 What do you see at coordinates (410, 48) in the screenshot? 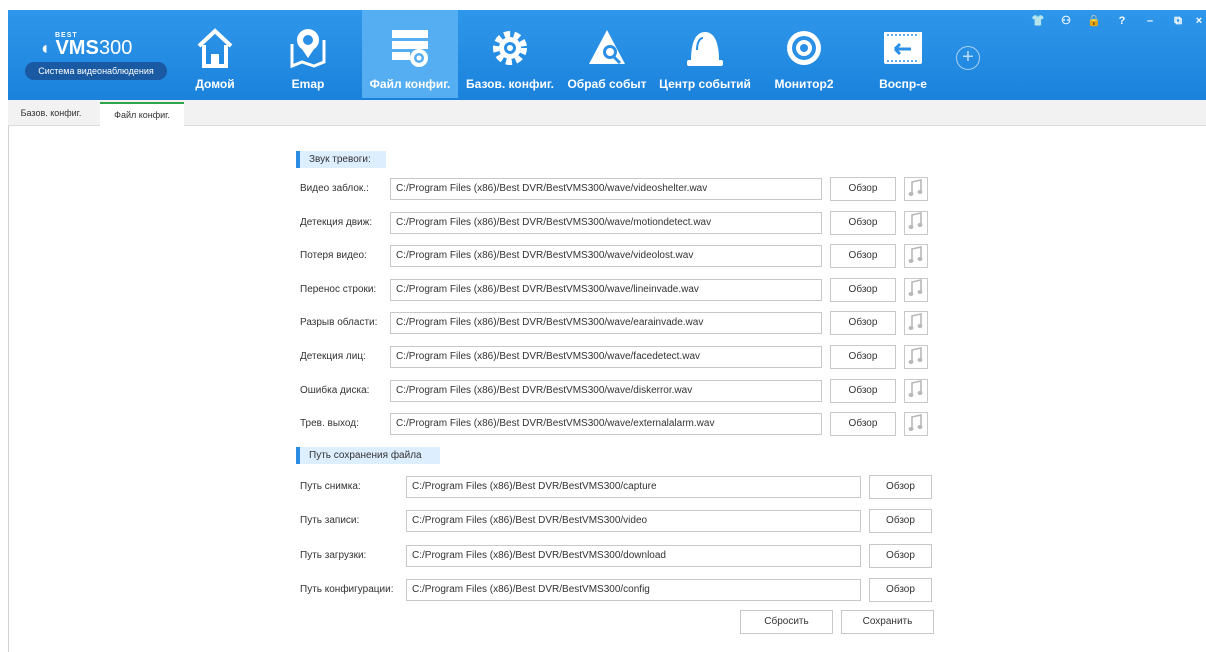
I see `file-config-icon` at bounding box center [410, 48].